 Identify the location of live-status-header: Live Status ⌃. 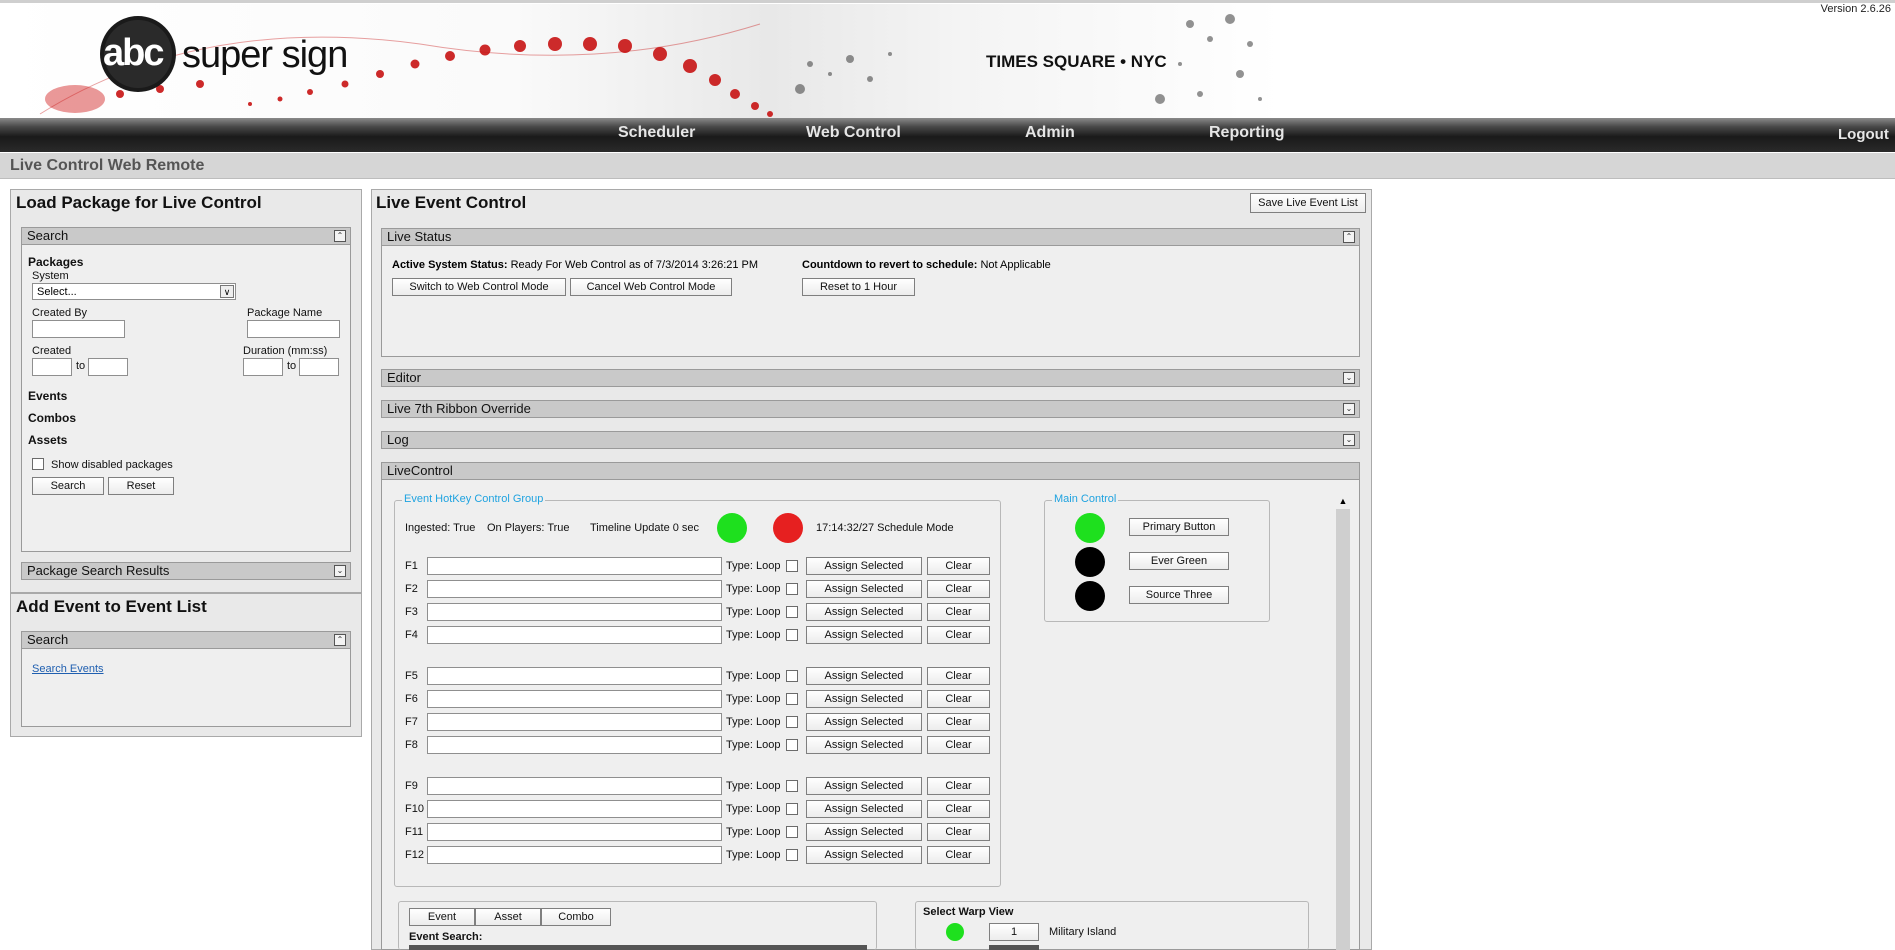
(870, 237).